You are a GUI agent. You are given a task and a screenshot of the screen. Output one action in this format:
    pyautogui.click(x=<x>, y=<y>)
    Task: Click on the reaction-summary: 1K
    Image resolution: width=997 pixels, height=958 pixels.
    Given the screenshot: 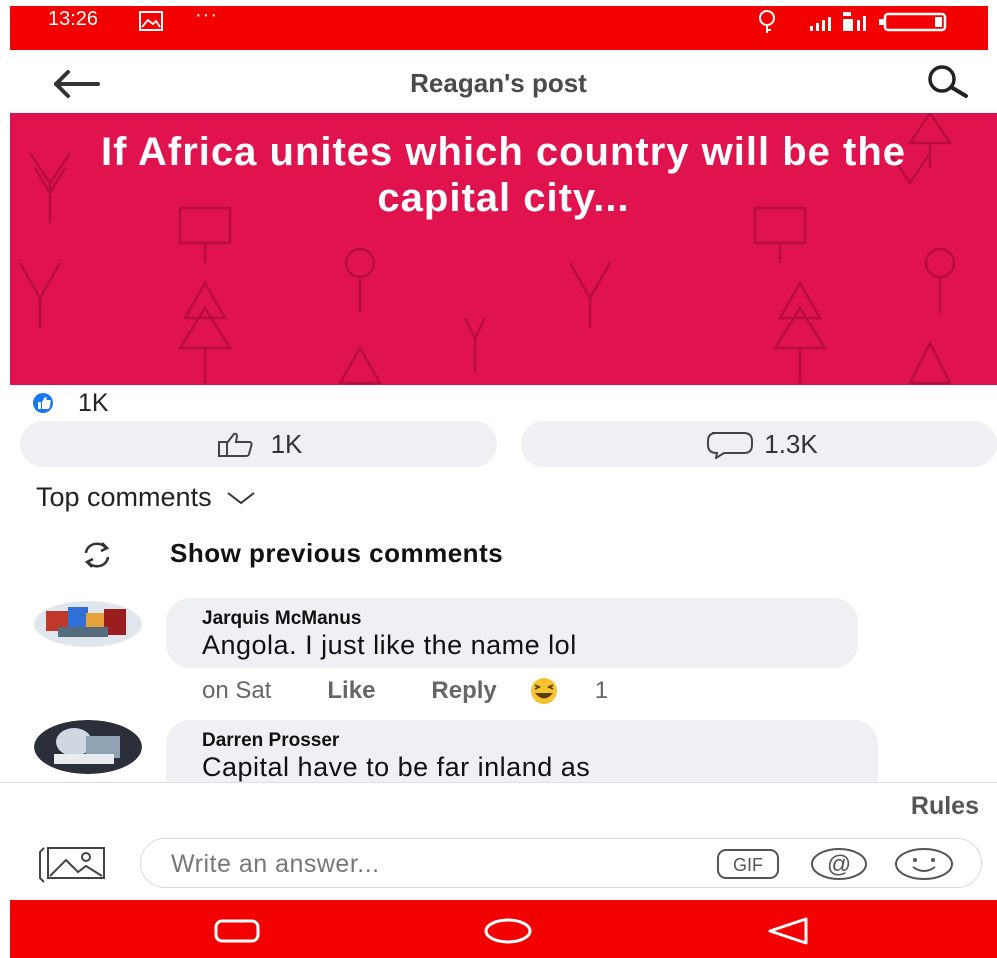 What is the action you would take?
    pyautogui.click(x=70, y=402)
    